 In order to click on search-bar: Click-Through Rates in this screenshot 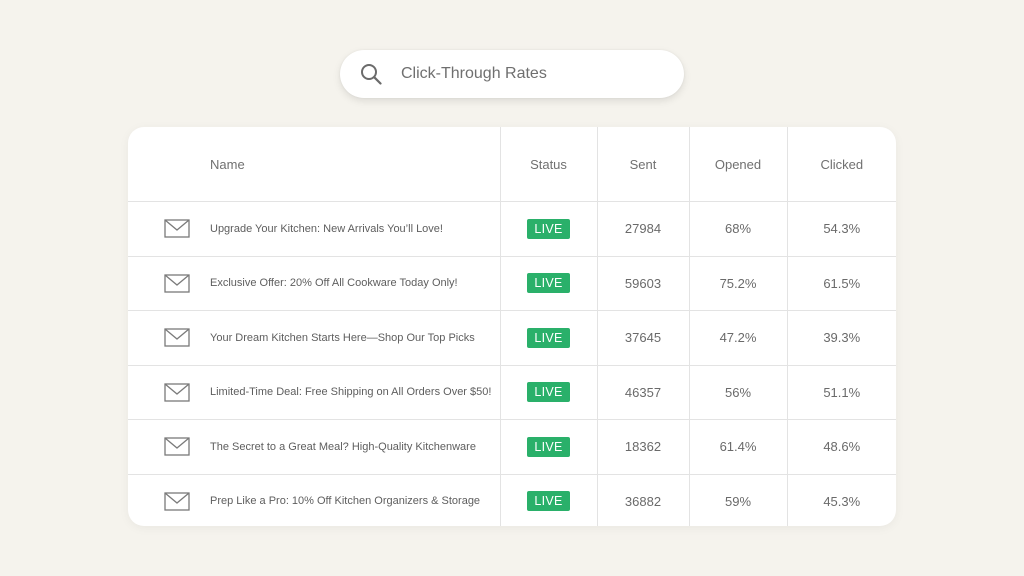, I will do `click(512, 74)`.